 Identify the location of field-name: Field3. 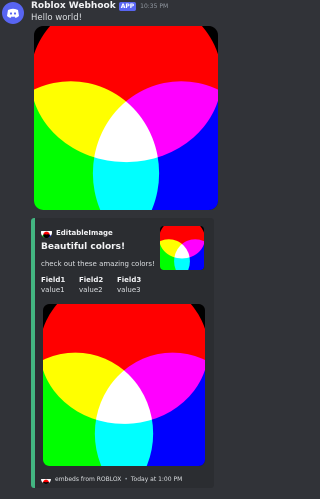
(129, 280).